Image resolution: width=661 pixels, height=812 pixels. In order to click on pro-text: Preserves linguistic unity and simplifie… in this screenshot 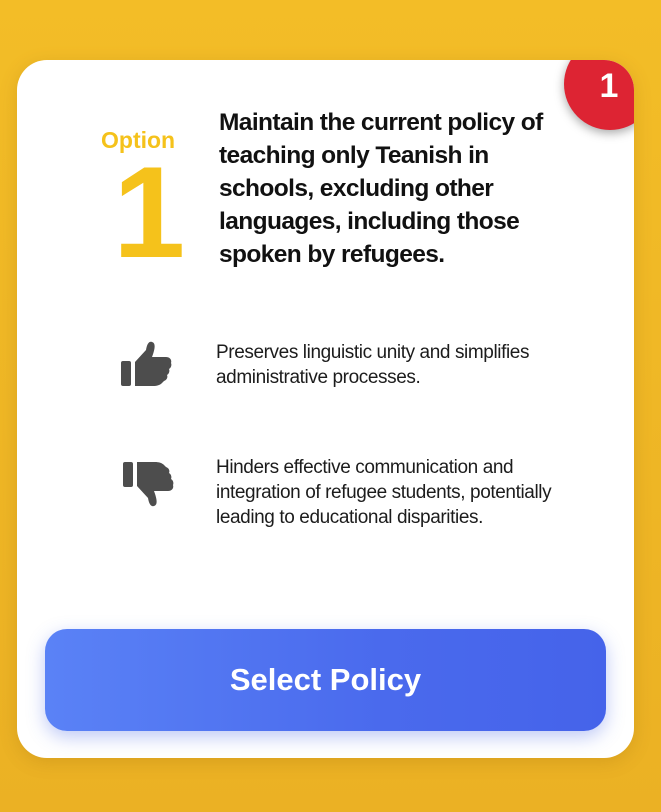, I will do `click(373, 365)`.